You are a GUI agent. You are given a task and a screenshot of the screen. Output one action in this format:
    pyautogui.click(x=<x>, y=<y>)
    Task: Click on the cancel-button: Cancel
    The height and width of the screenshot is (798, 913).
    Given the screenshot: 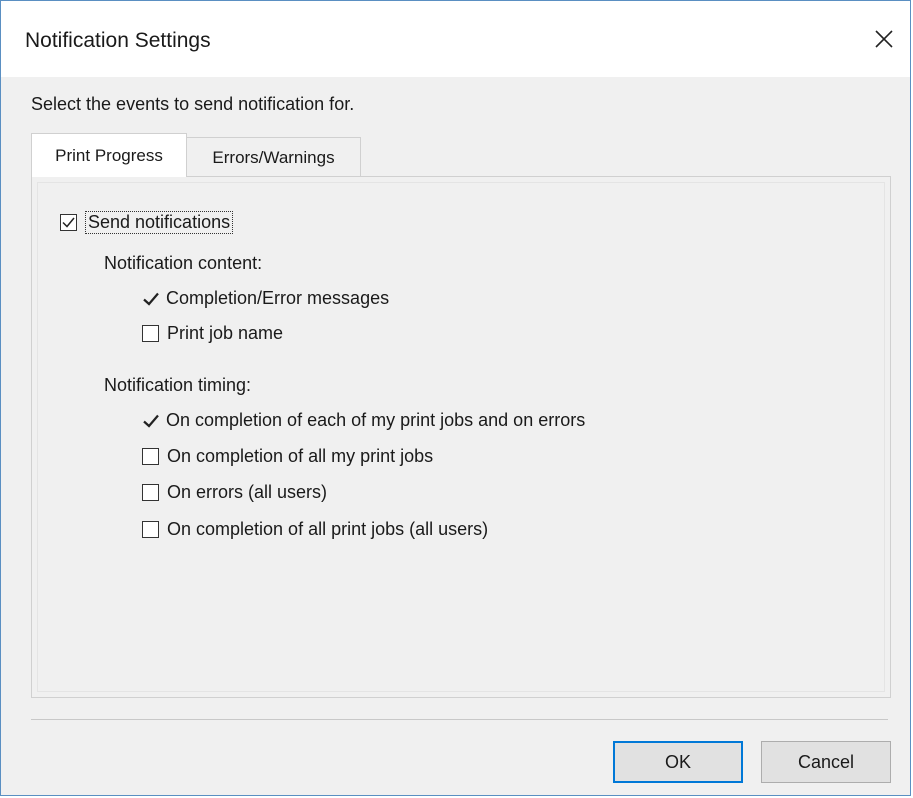 What is the action you would take?
    pyautogui.click(x=826, y=762)
    